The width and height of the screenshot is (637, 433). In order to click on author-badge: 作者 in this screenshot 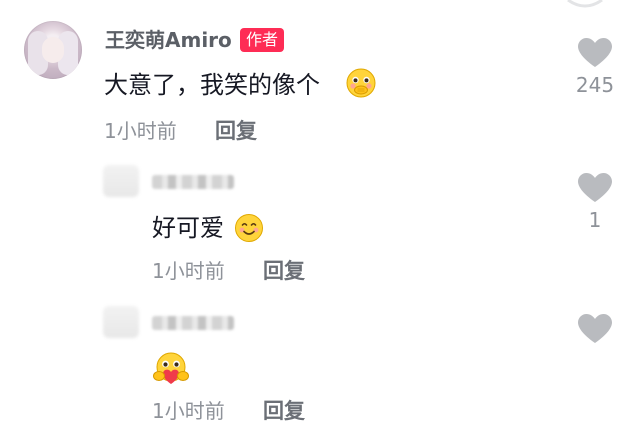, I will do `click(262, 40)`.